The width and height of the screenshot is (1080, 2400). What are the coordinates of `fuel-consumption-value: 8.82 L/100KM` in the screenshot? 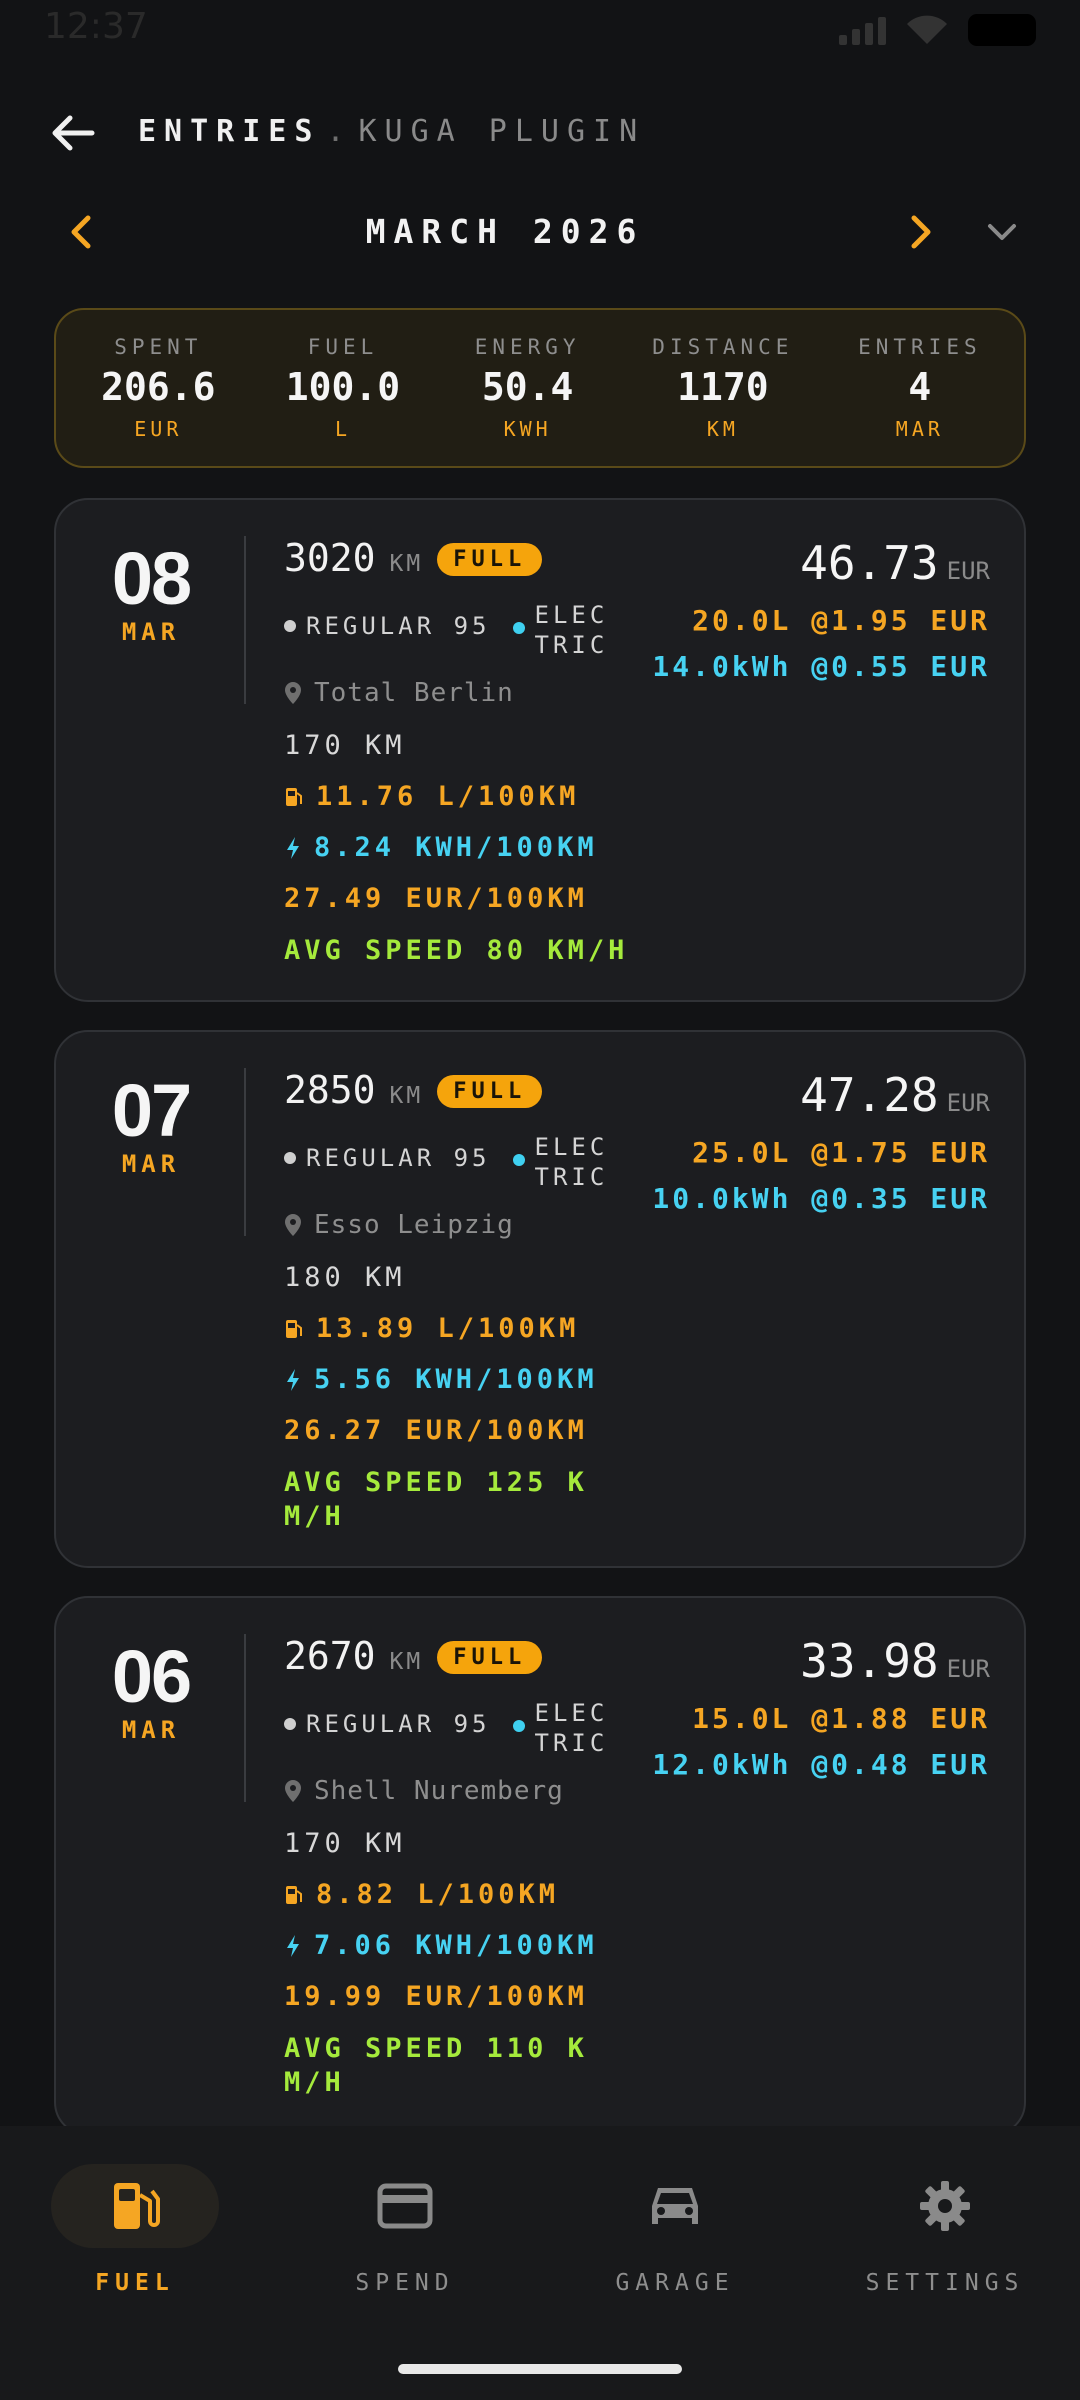 It's located at (438, 1894).